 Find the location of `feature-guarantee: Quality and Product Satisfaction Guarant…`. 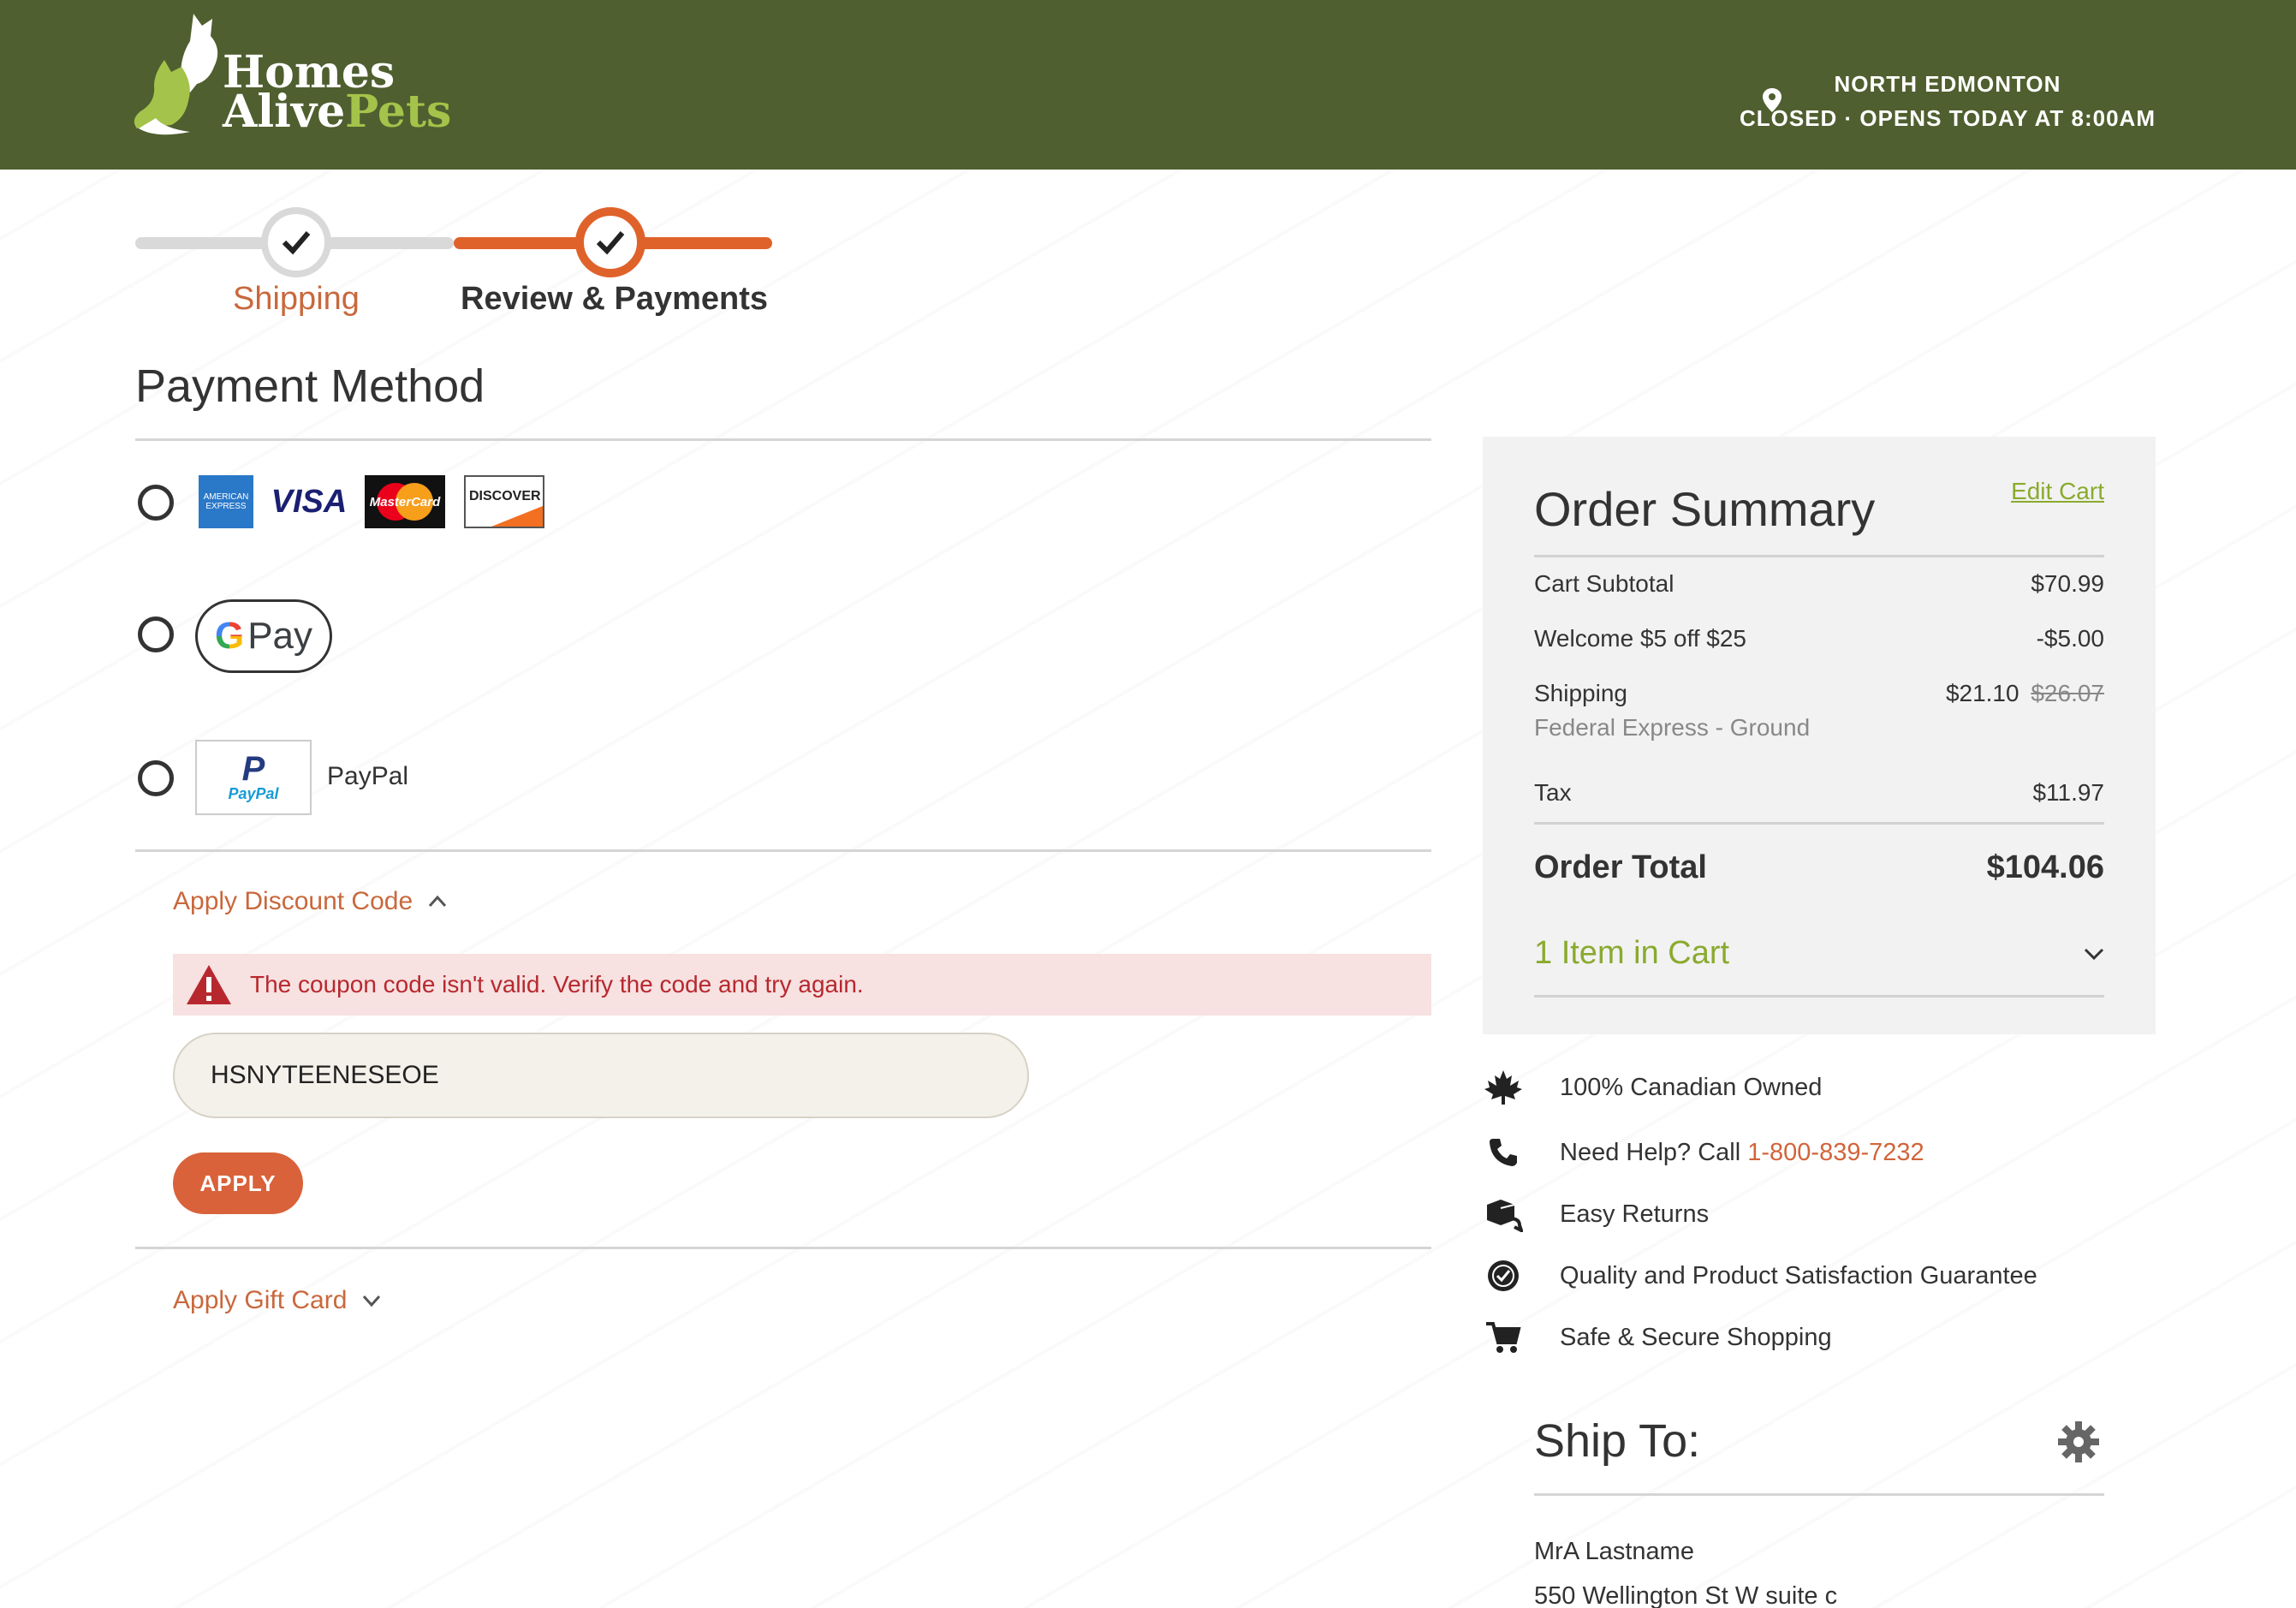

feature-guarantee: Quality and Product Satisfaction Guarant… is located at coordinates (1760, 1276).